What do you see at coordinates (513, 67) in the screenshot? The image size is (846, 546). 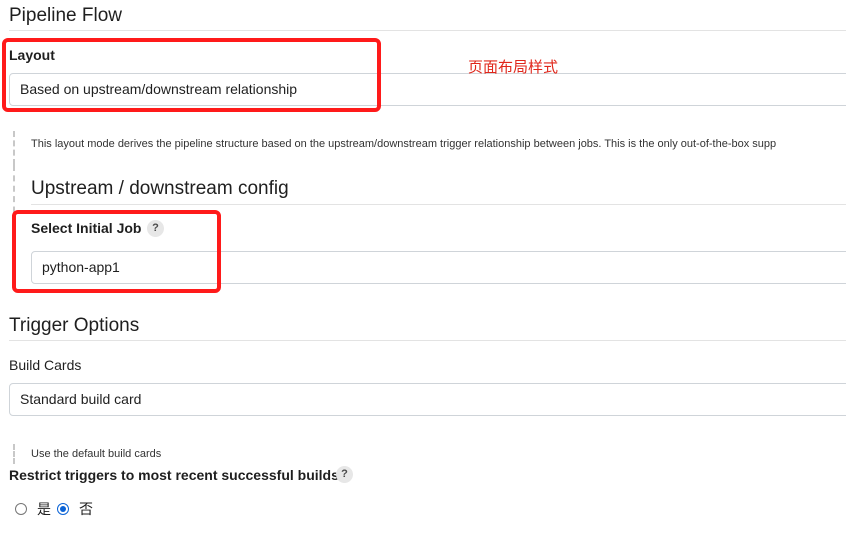 I see `layout-annotation: 页面布局样式` at bounding box center [513, 67].